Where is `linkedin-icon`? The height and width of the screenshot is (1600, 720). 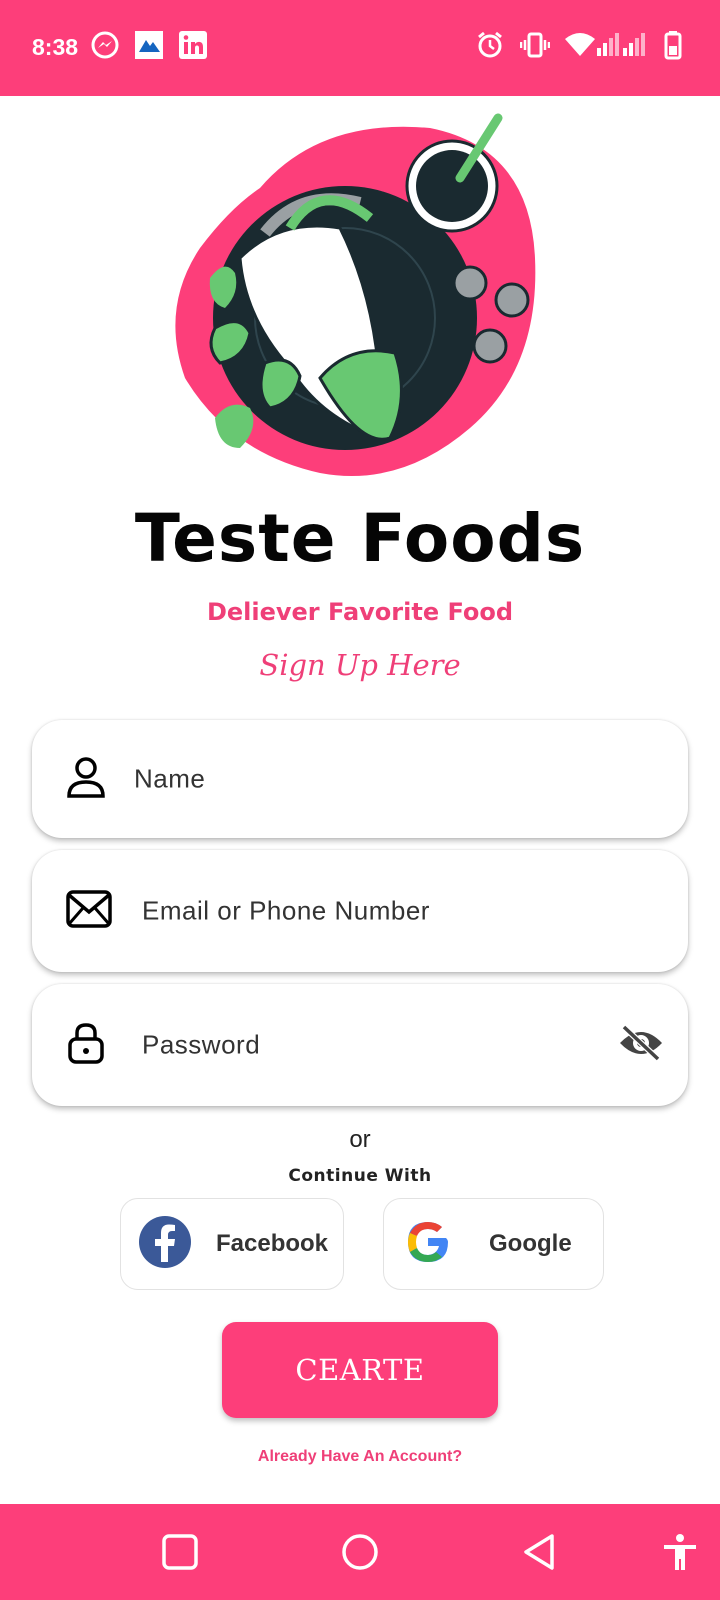
linkedin-icon is located at coordinates (193, 47).